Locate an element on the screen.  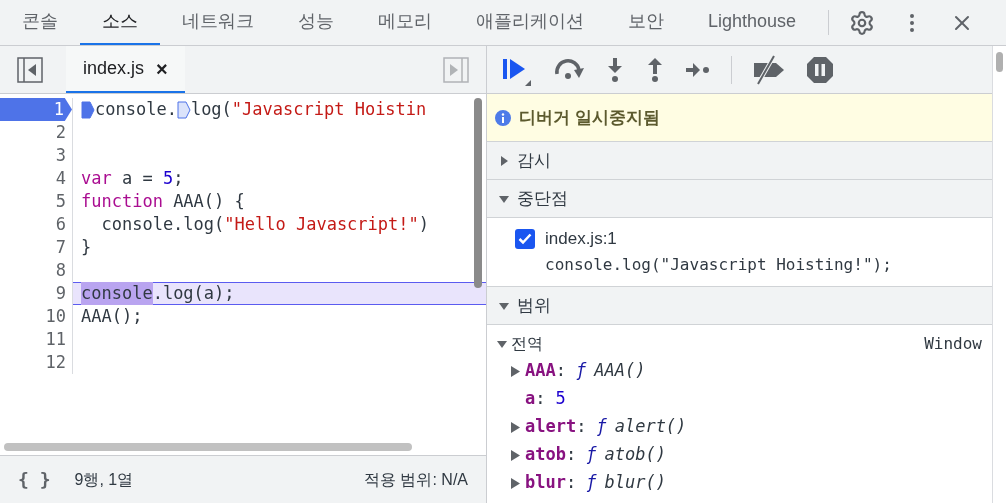
breakpoint-checkbox is located at coordinates (525, 239).